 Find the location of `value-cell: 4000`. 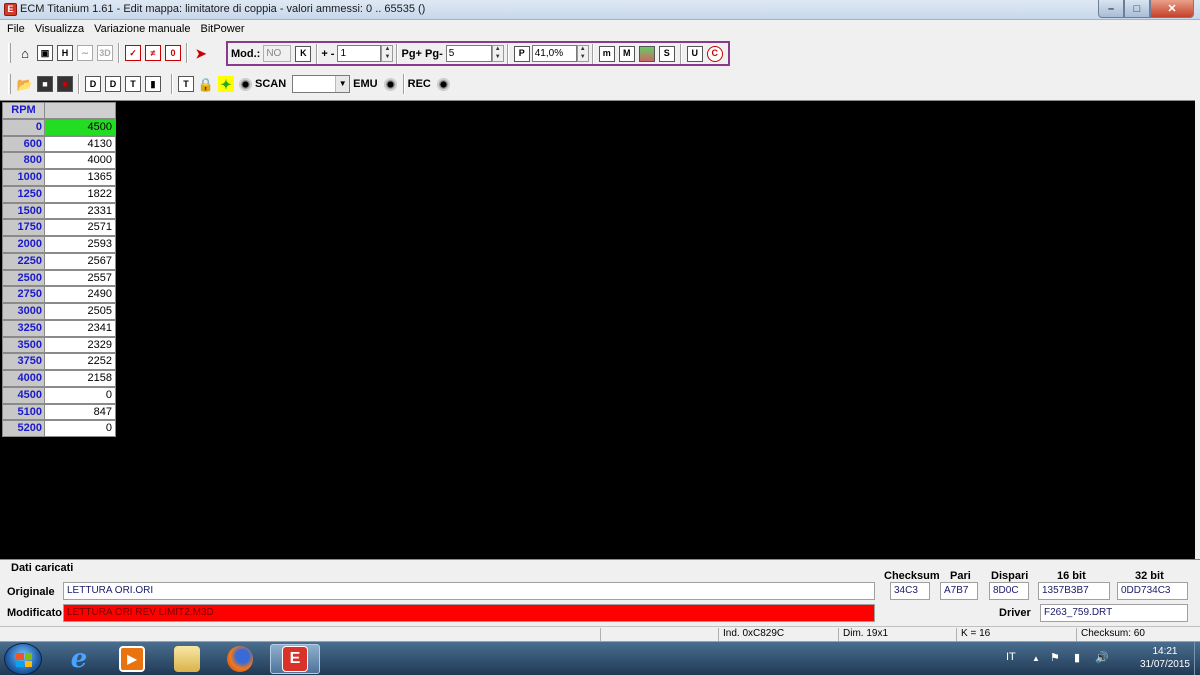

value-cell: 4000 is located at coordinates (80, 160).